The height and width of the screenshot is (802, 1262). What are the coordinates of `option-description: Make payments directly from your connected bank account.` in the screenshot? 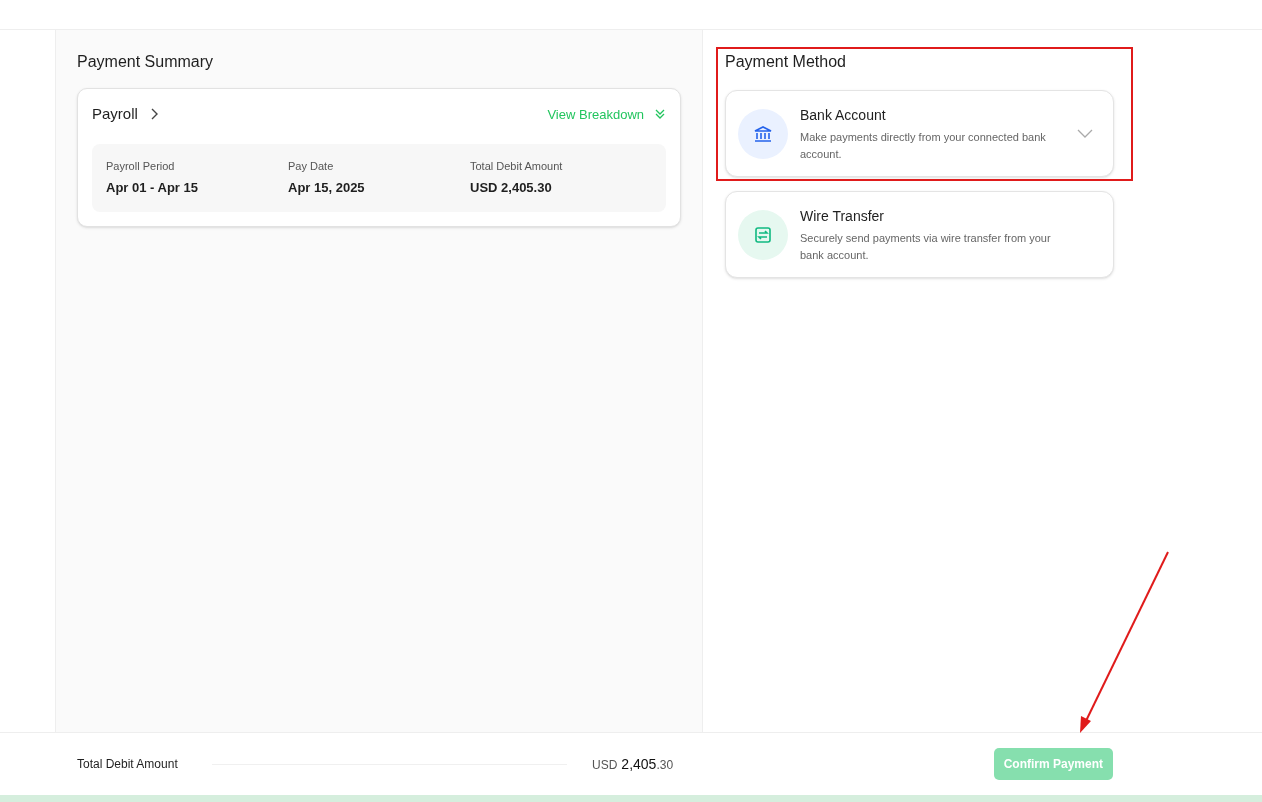 It's located at (923, 146).